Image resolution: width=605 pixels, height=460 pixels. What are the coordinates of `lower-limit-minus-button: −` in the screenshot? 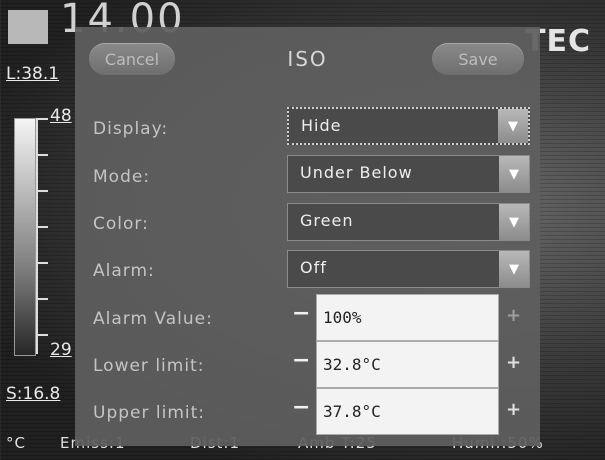 It's located at (301, 360).